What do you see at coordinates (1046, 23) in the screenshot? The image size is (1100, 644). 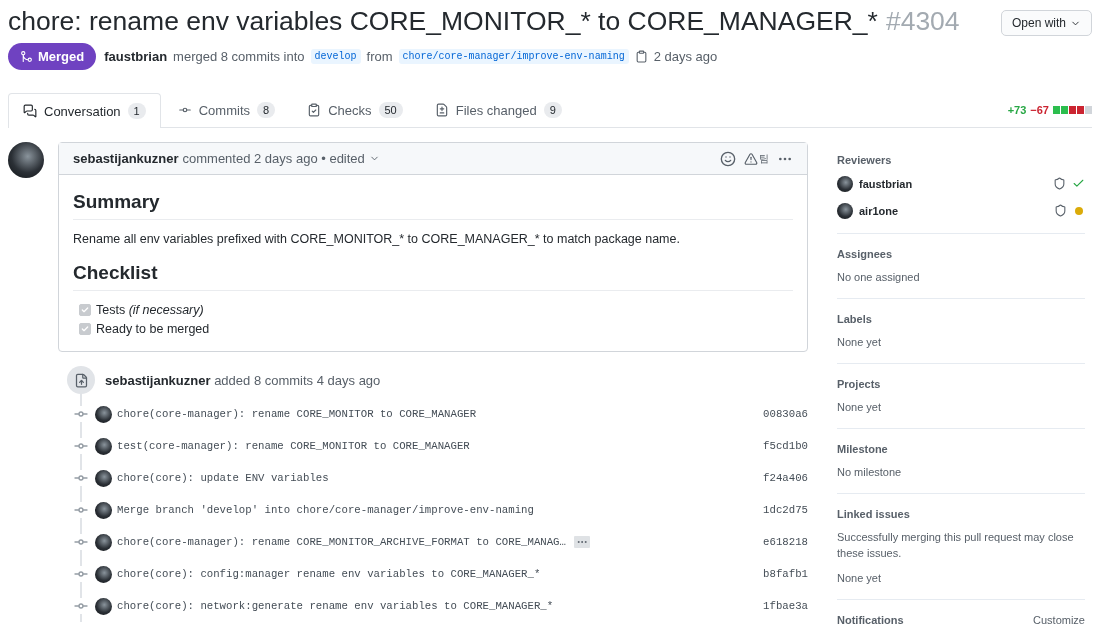 I see `open-with-button: Open with` at bounding box center [1046, 23].